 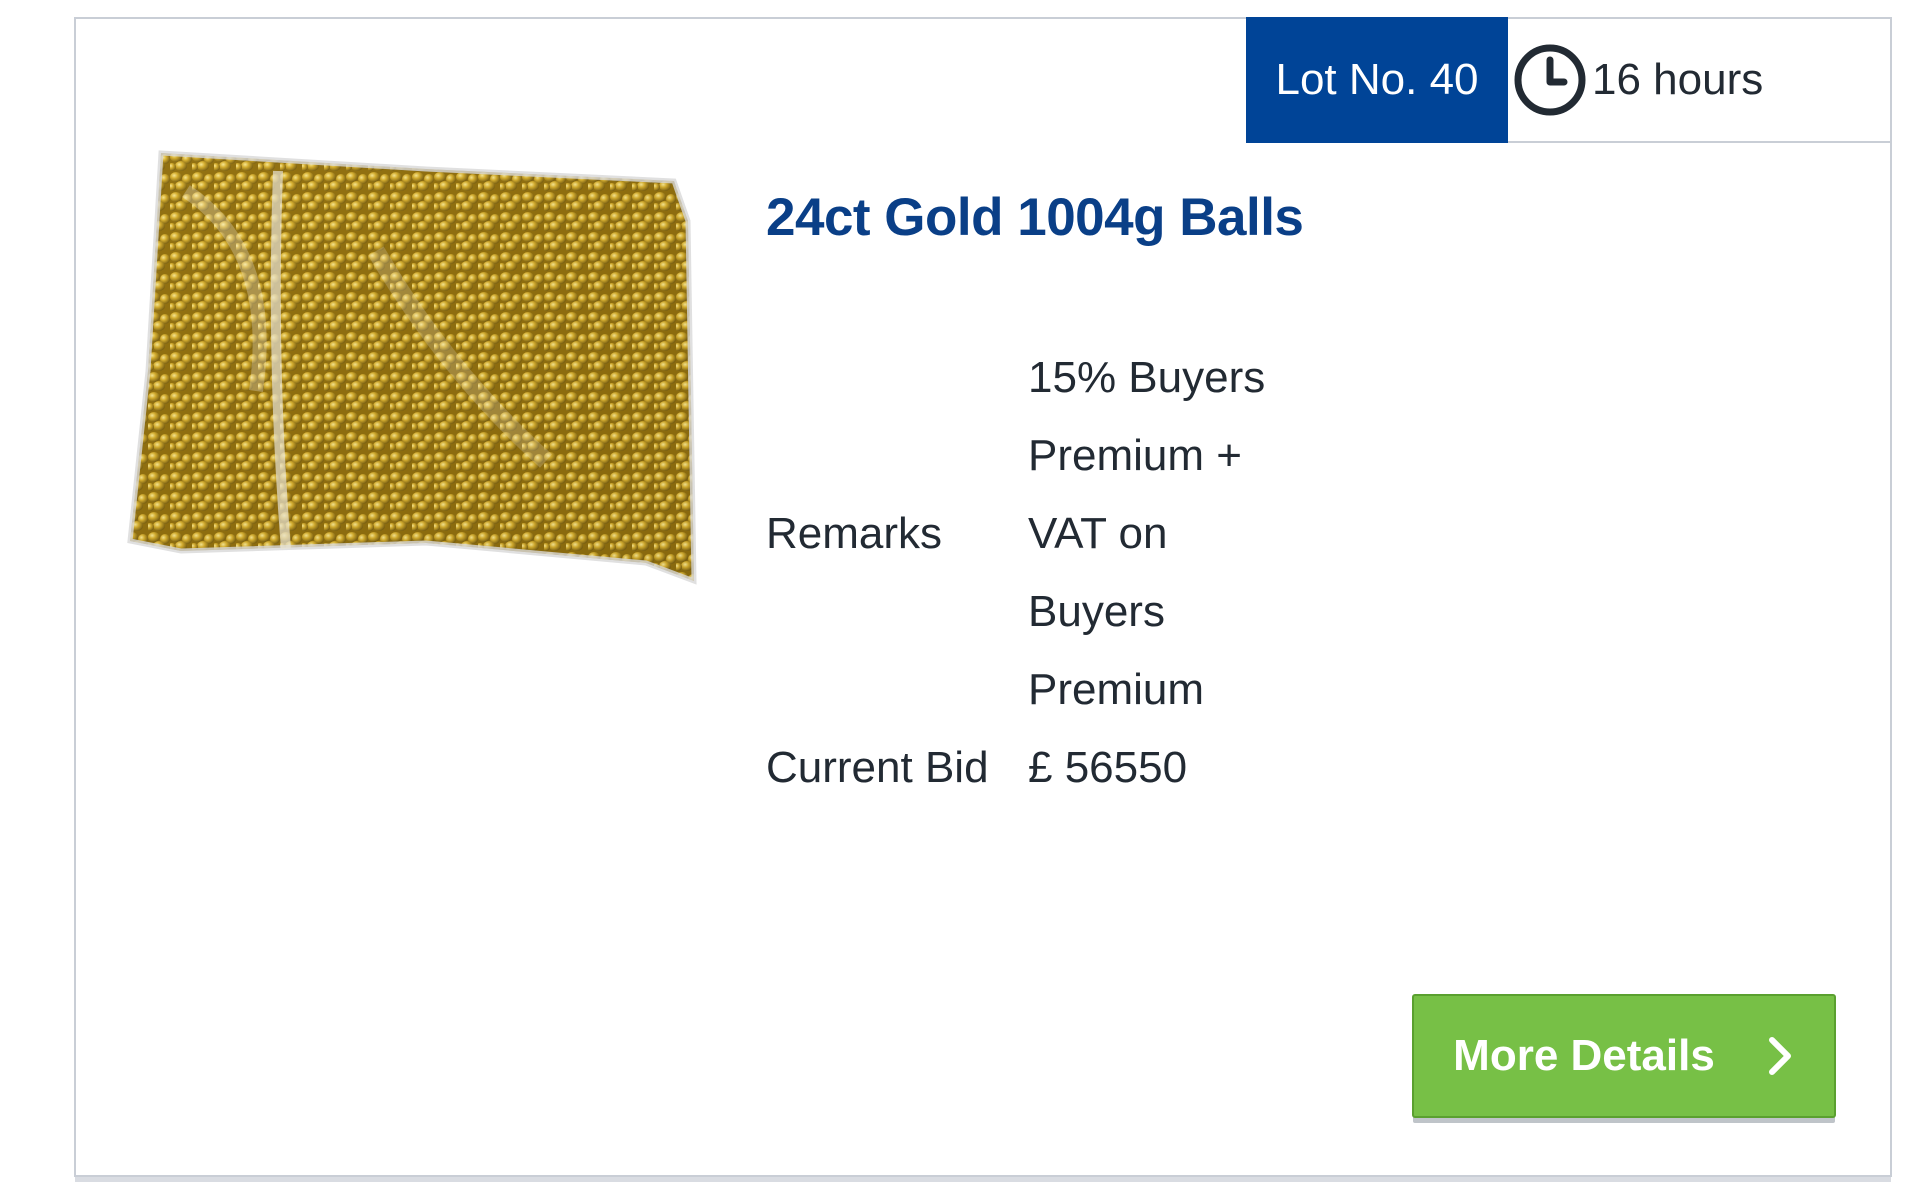 I want to click on lot-number-label: Lot No. 40, so click(x=1377, y=79).